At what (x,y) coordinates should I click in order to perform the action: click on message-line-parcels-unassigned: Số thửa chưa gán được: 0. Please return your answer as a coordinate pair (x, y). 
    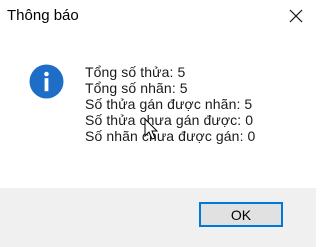
    Looking at the image, I should click on (169, 120).